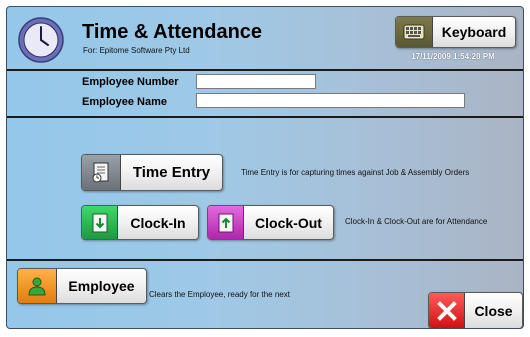 The width and height of the screenshot is (530, 337). Describe the element at coordinates (474, 32) in the screenshot. I see `keyboard-button-label: Keyboard` at that location.